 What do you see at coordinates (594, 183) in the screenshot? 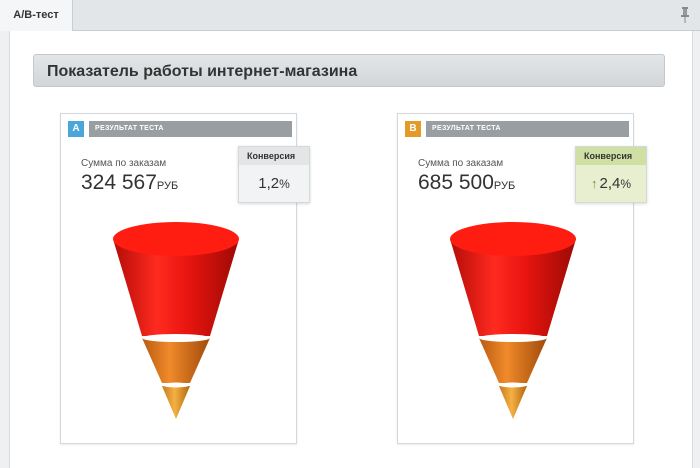
I see `arrow-up-icon: ↑` at bounding box center [594, 183].